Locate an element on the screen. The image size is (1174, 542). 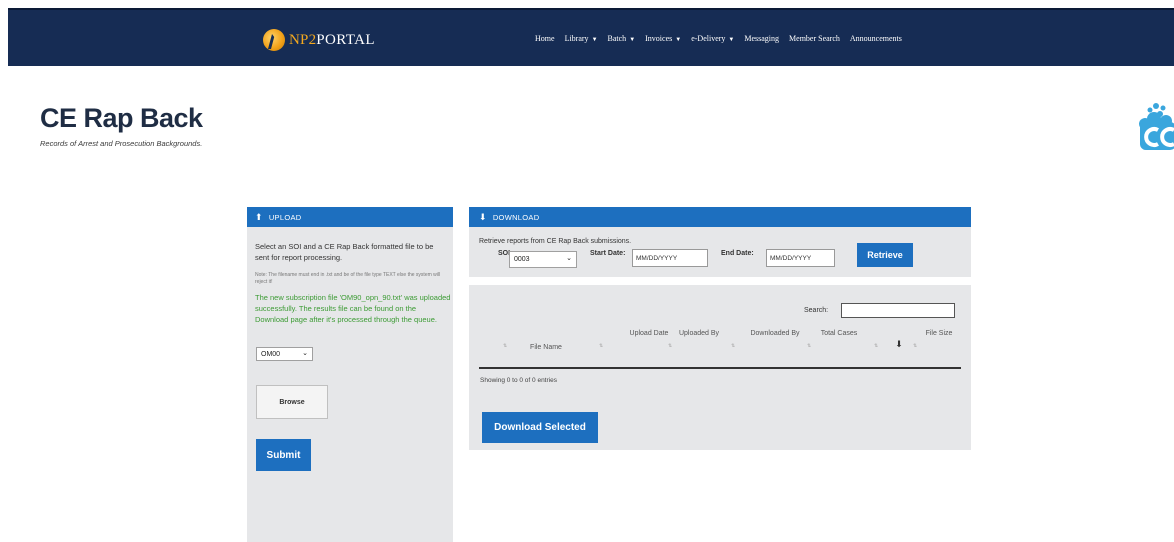
download-selected-button: Download Selected is located at coordinates (540, 427).